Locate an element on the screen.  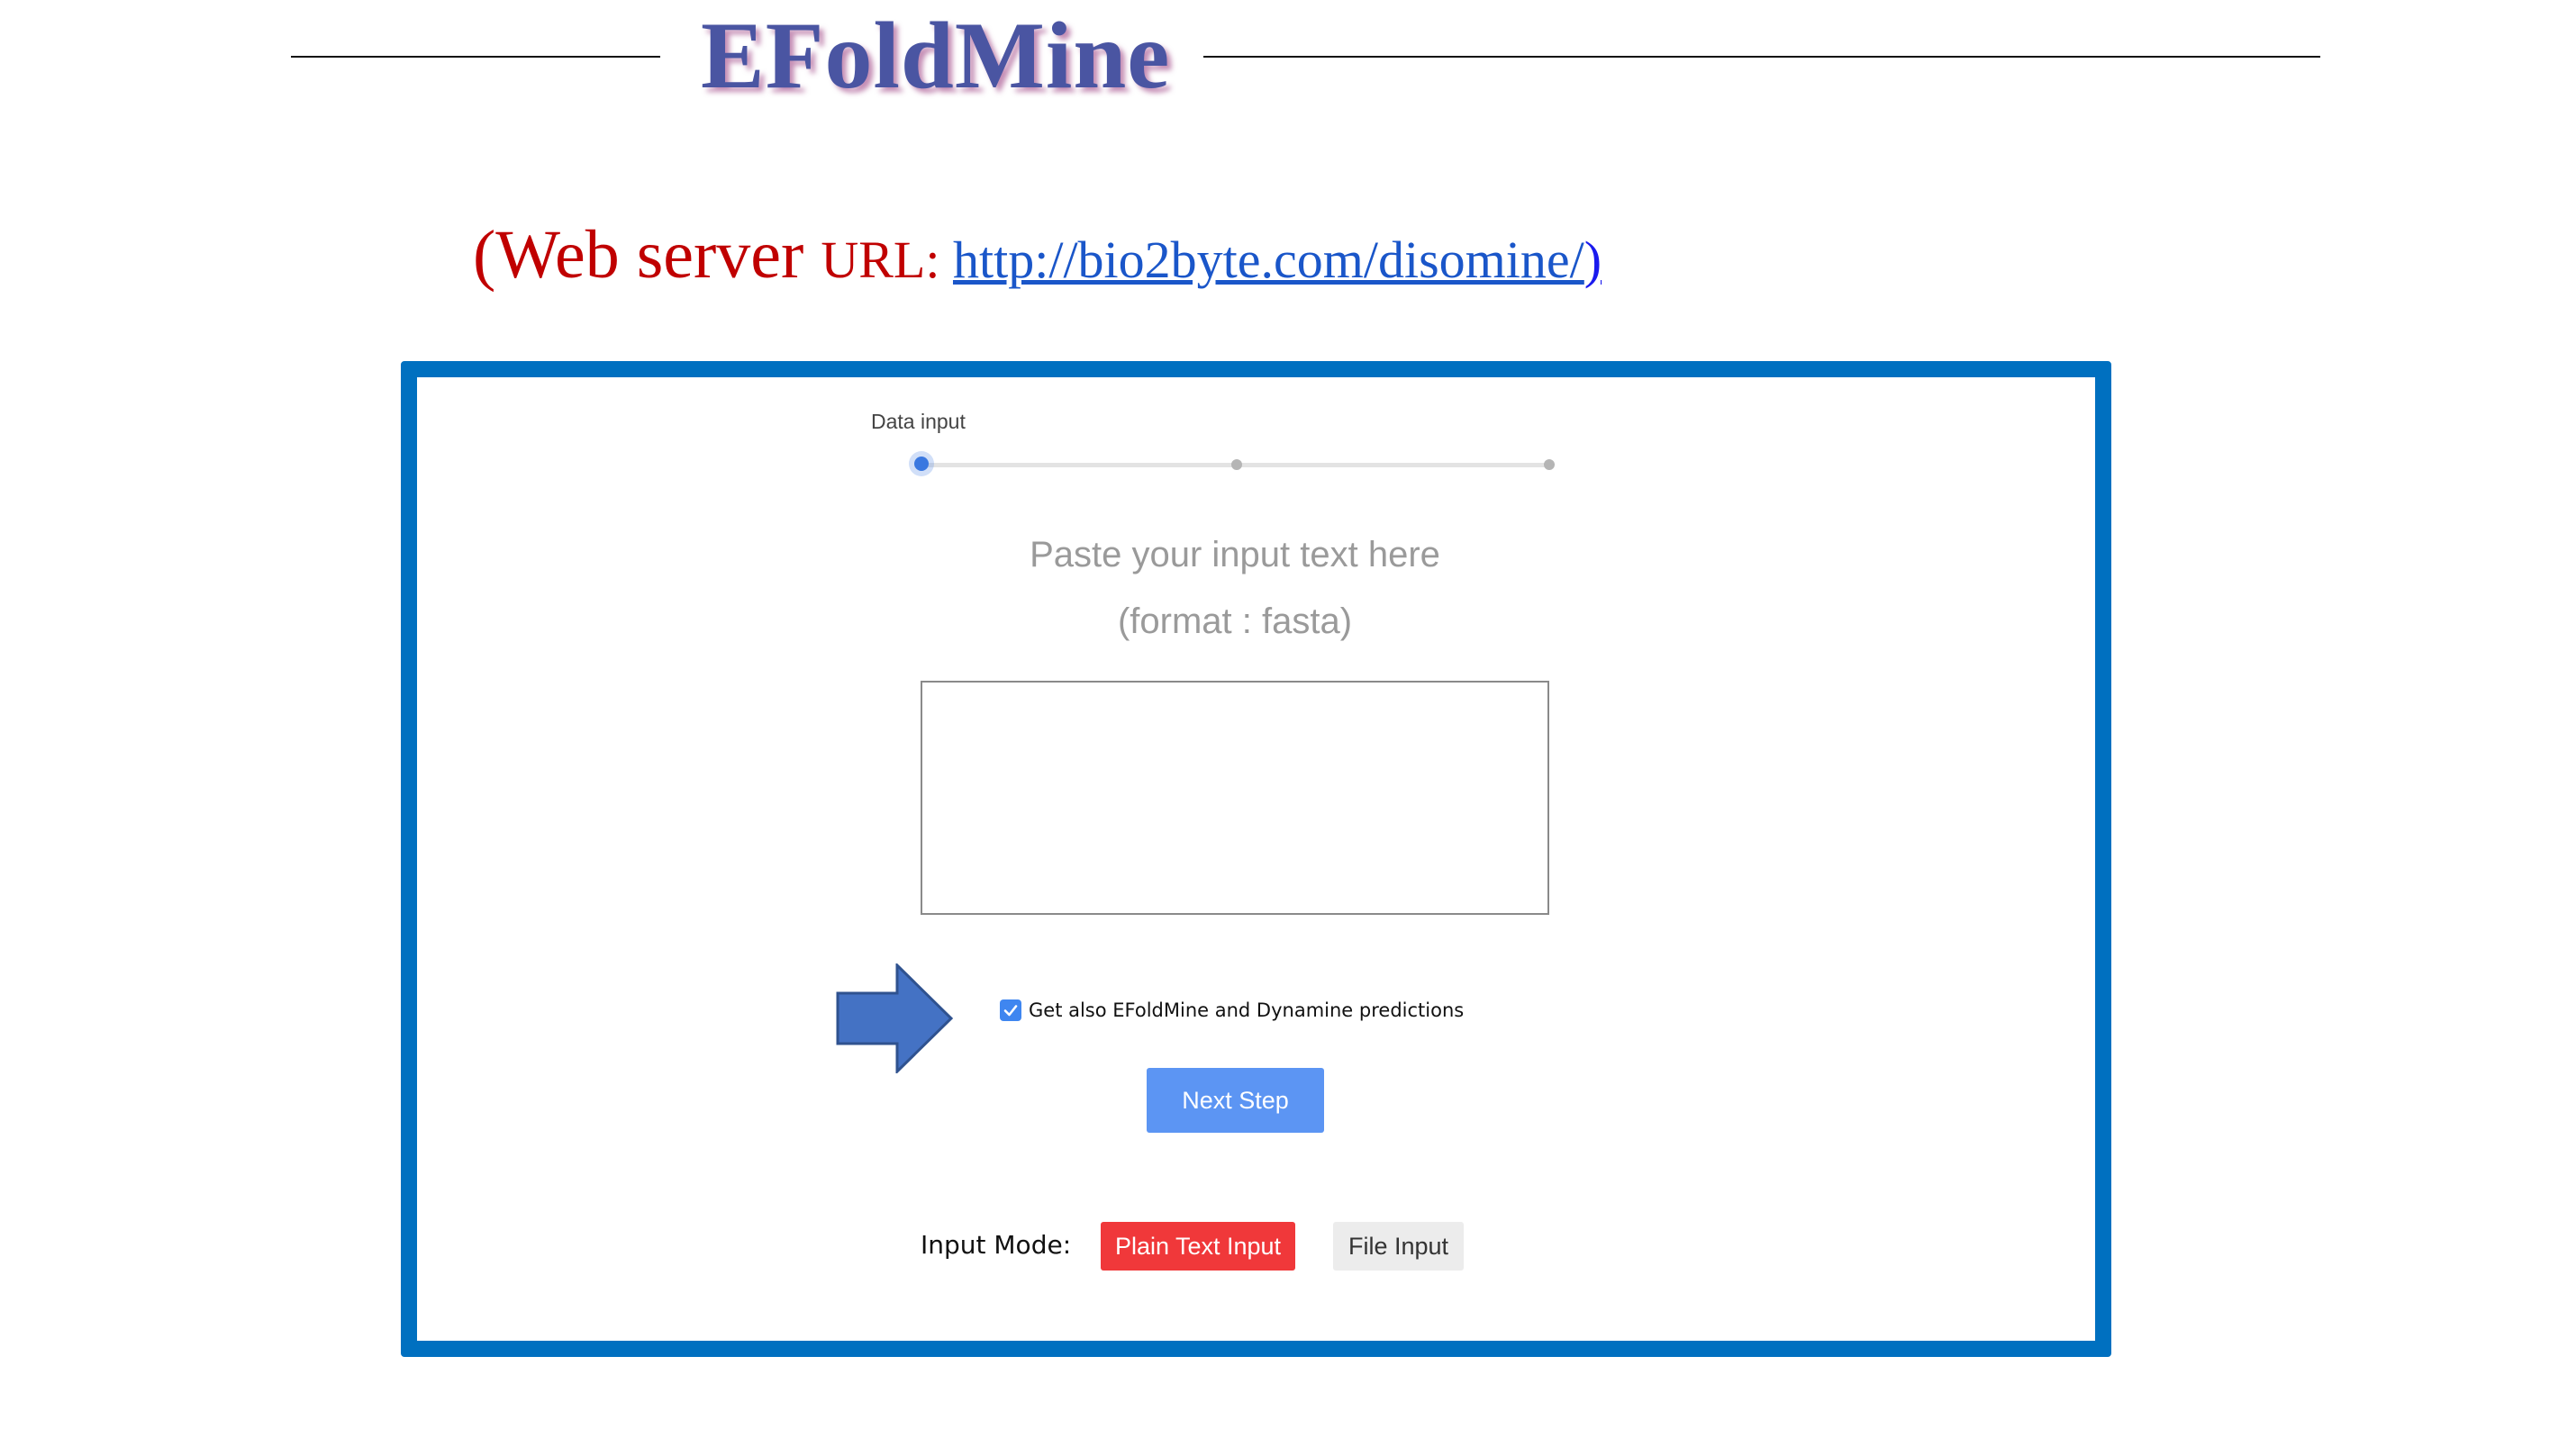
input-mode-label: Input Mode: is located at coordinates (997, 1245).